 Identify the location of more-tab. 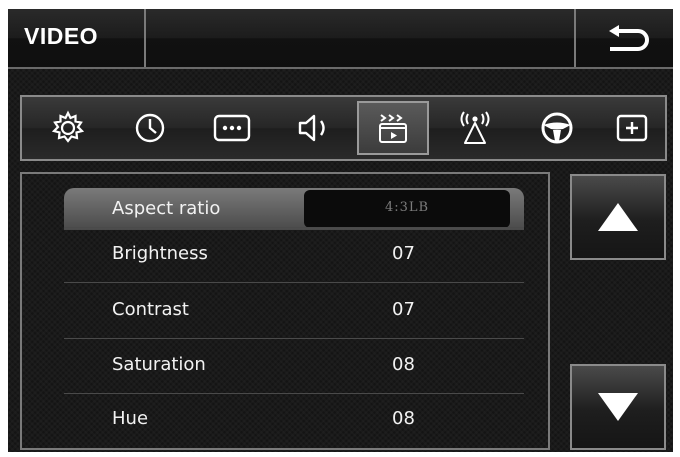
(232, 128).